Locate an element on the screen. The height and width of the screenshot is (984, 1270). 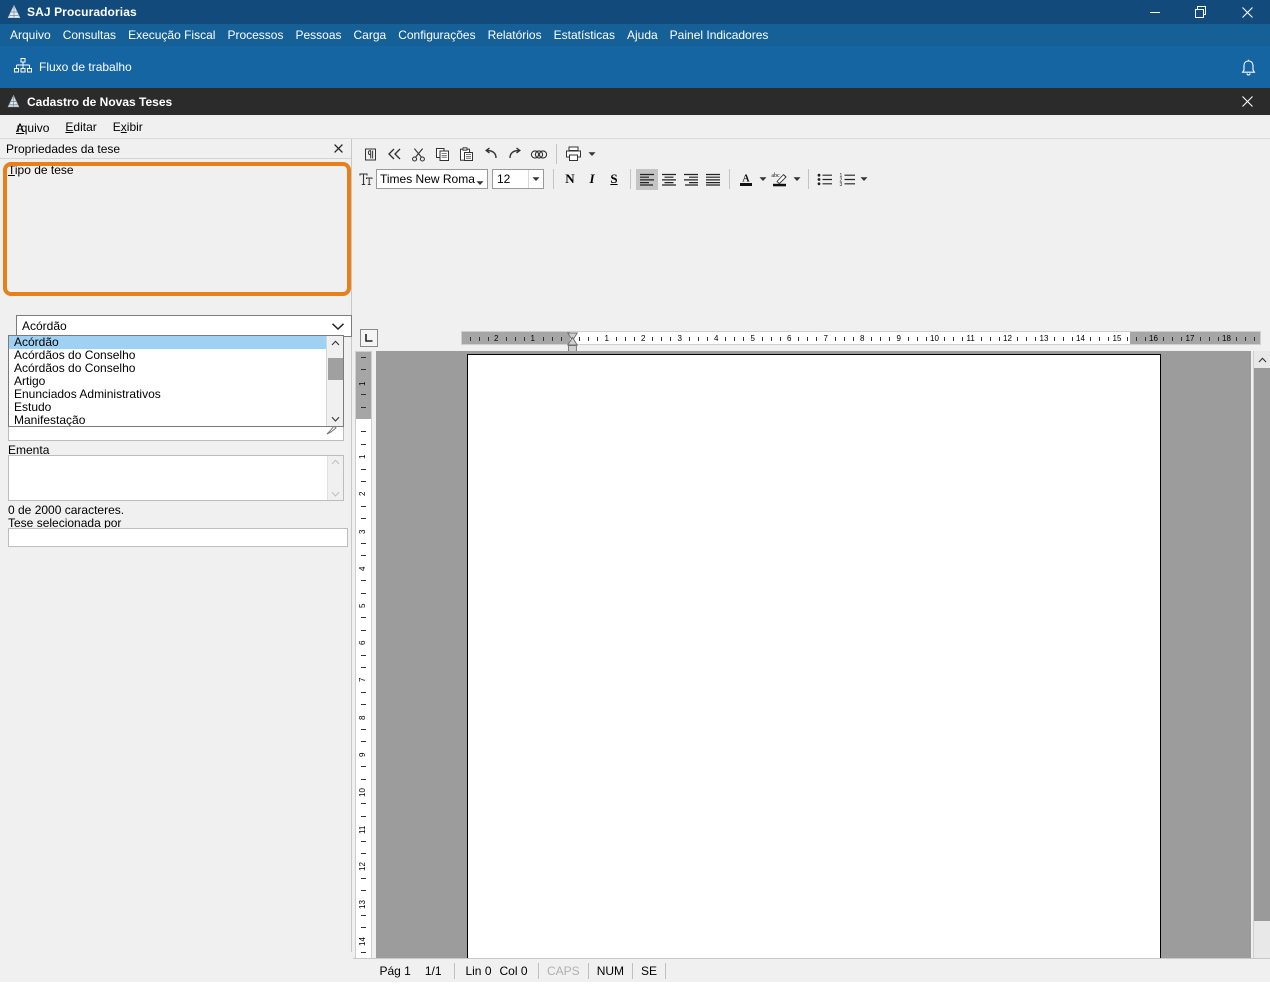
menu-item-estatisticas: Estatísticas is located at coordinates (584, 35).